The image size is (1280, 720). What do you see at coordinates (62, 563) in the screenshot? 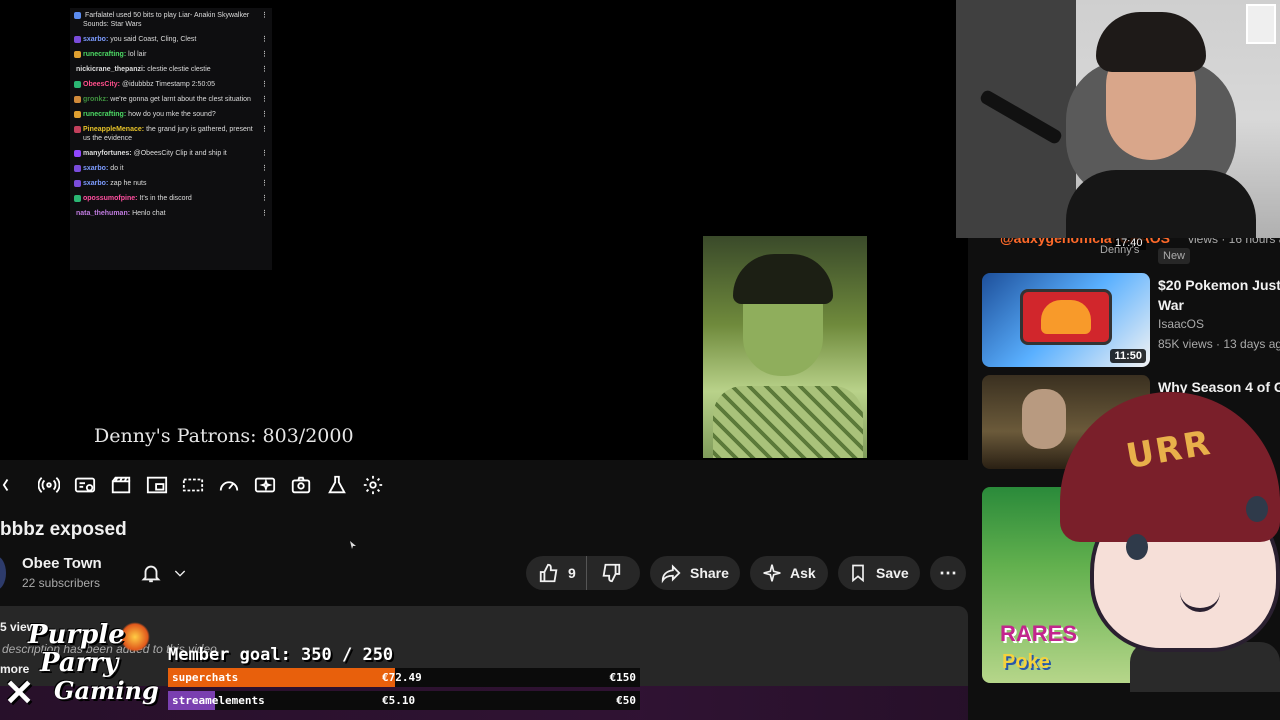
I see `channel-name: Obee Town` at bounding box center [62, 563].